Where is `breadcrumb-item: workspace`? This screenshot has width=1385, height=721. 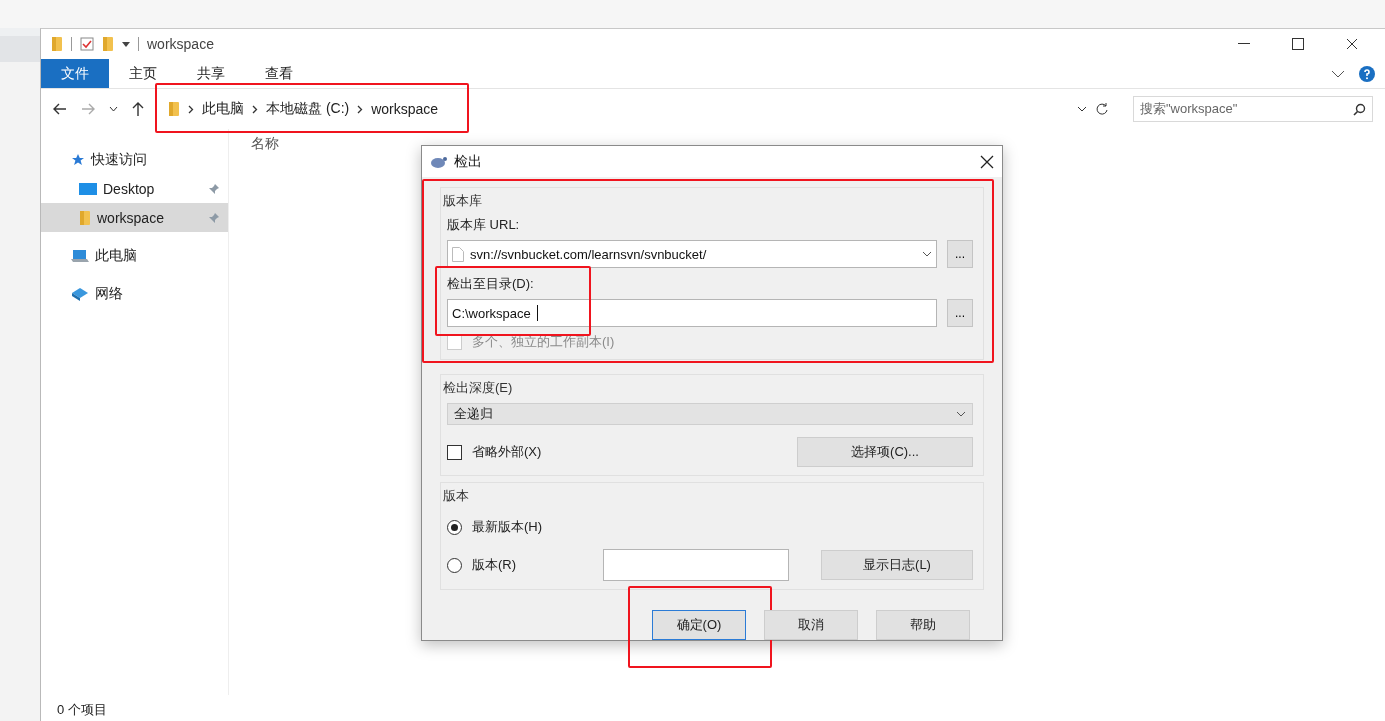
breadcrumb-item: workspace is located at coordinates (405, 109).